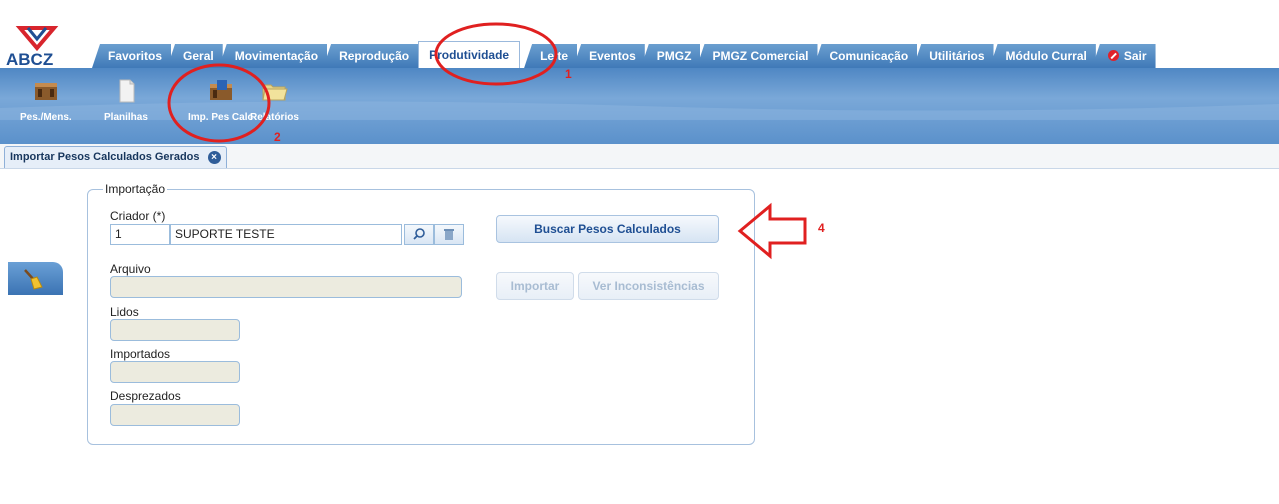 This screenshot has height=504, width=1279. I want to click on tab-favoritos: Favoritos, so click(132, 56).